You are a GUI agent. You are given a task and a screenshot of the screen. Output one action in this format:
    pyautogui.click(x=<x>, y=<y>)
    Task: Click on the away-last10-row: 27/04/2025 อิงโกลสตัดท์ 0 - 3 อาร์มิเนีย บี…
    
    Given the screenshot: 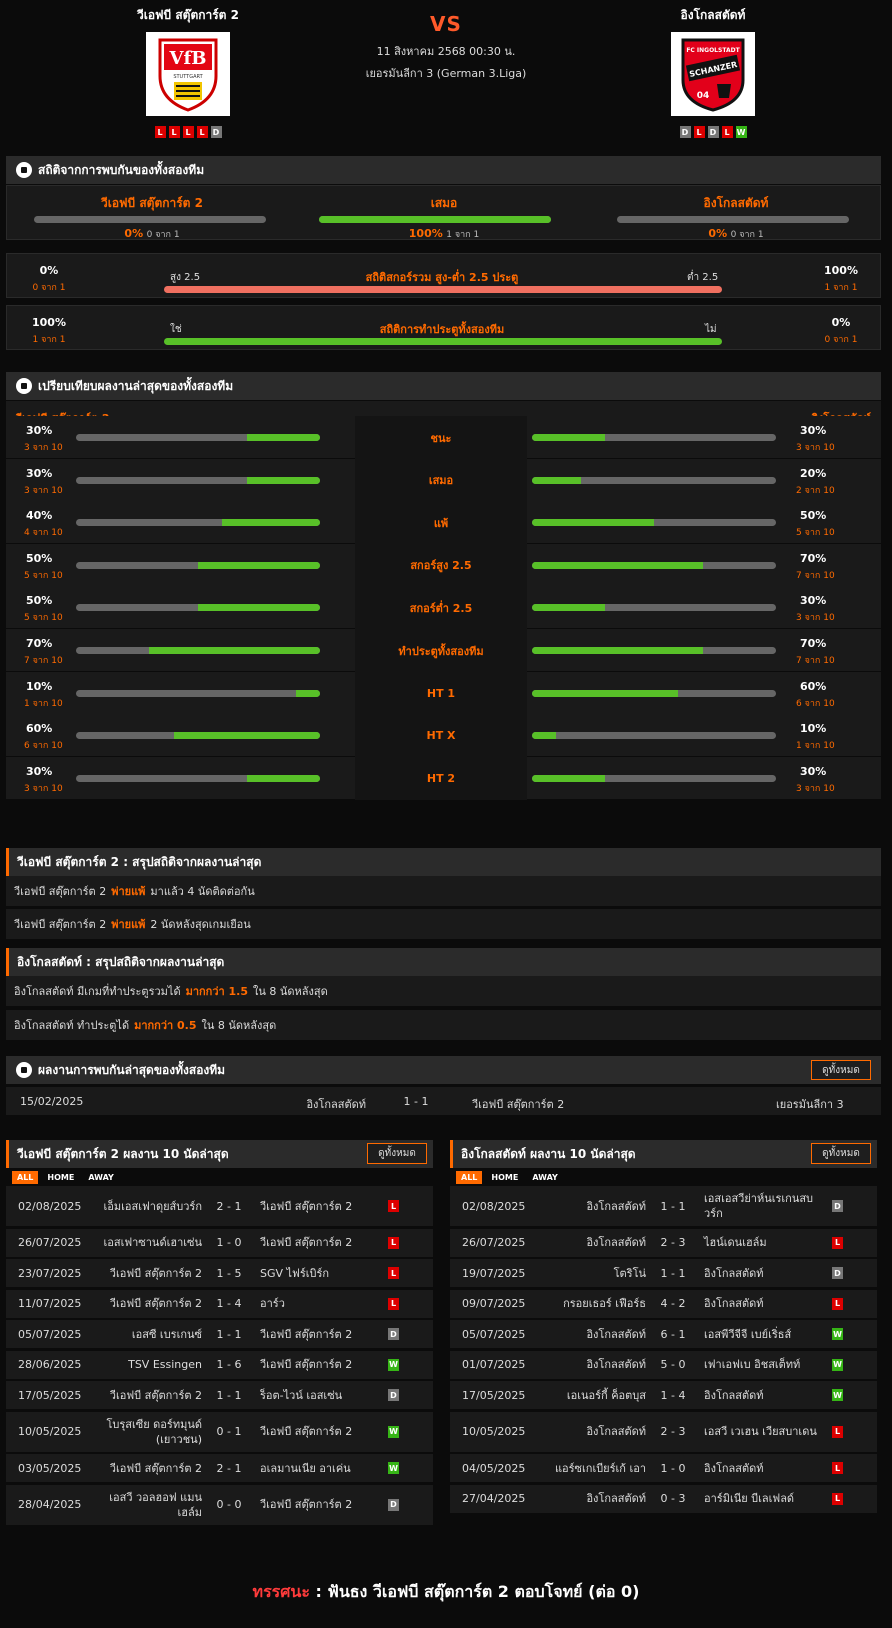 What is the action you would take?
    pyautogui.click(x=663, y=1498)
    